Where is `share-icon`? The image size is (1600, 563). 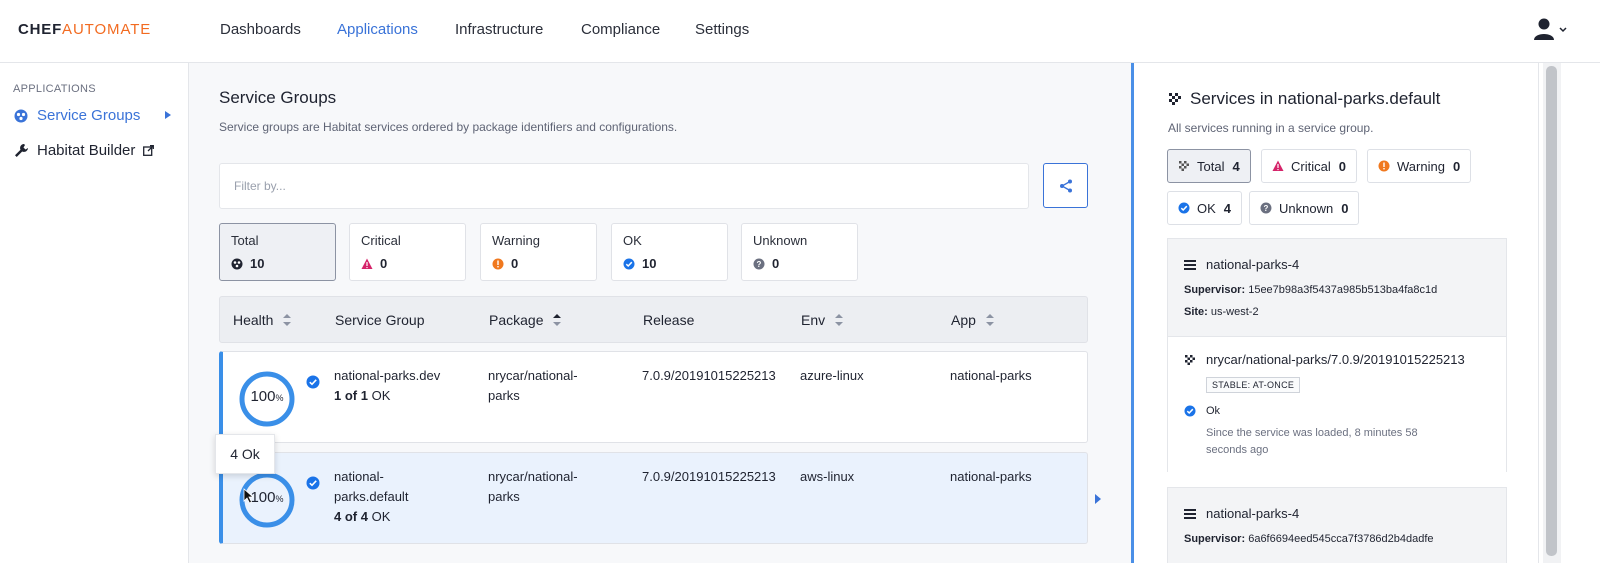 share-icon is located at coordinates (1065, 185).